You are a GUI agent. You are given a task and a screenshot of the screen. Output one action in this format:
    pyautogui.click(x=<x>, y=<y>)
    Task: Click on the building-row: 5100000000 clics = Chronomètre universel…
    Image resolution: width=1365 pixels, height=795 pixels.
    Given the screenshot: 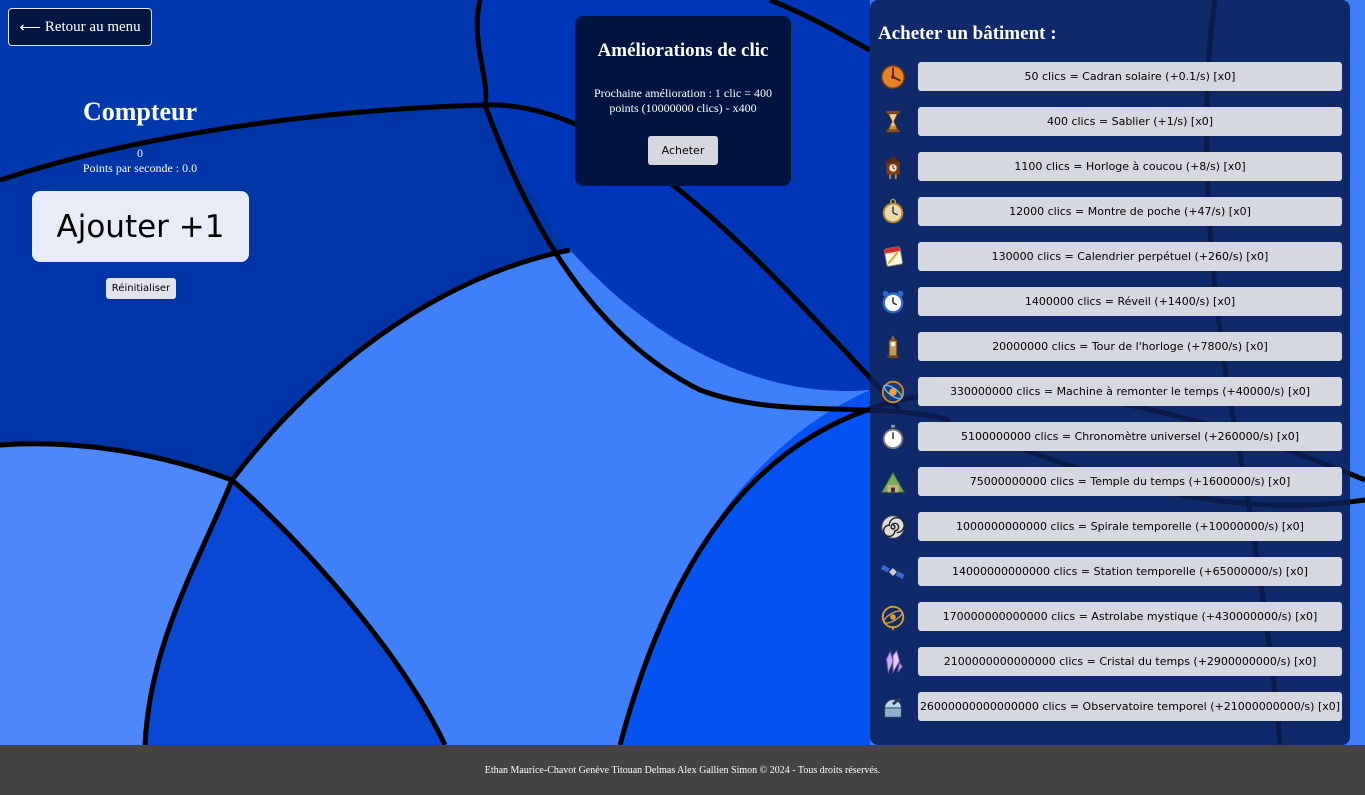 What is the action you would take?
    pyautogui.click(x=1110, y=437)
    